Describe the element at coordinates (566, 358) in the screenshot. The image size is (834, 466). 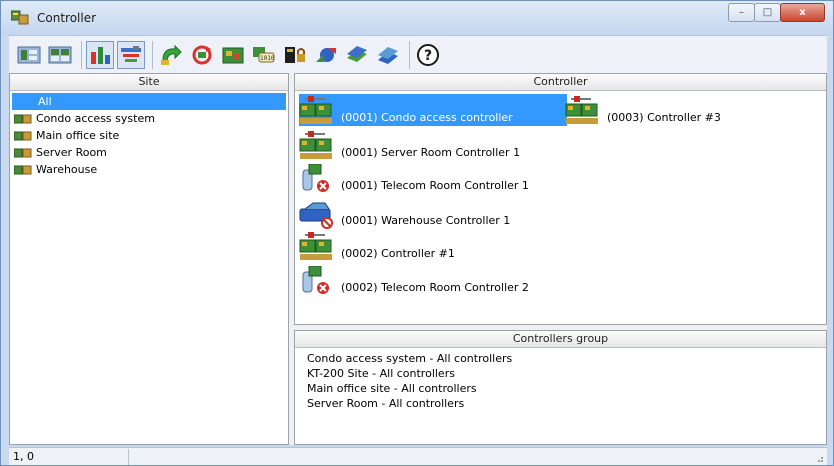
I see `group-item: Condo access system - All controllers` at that location.